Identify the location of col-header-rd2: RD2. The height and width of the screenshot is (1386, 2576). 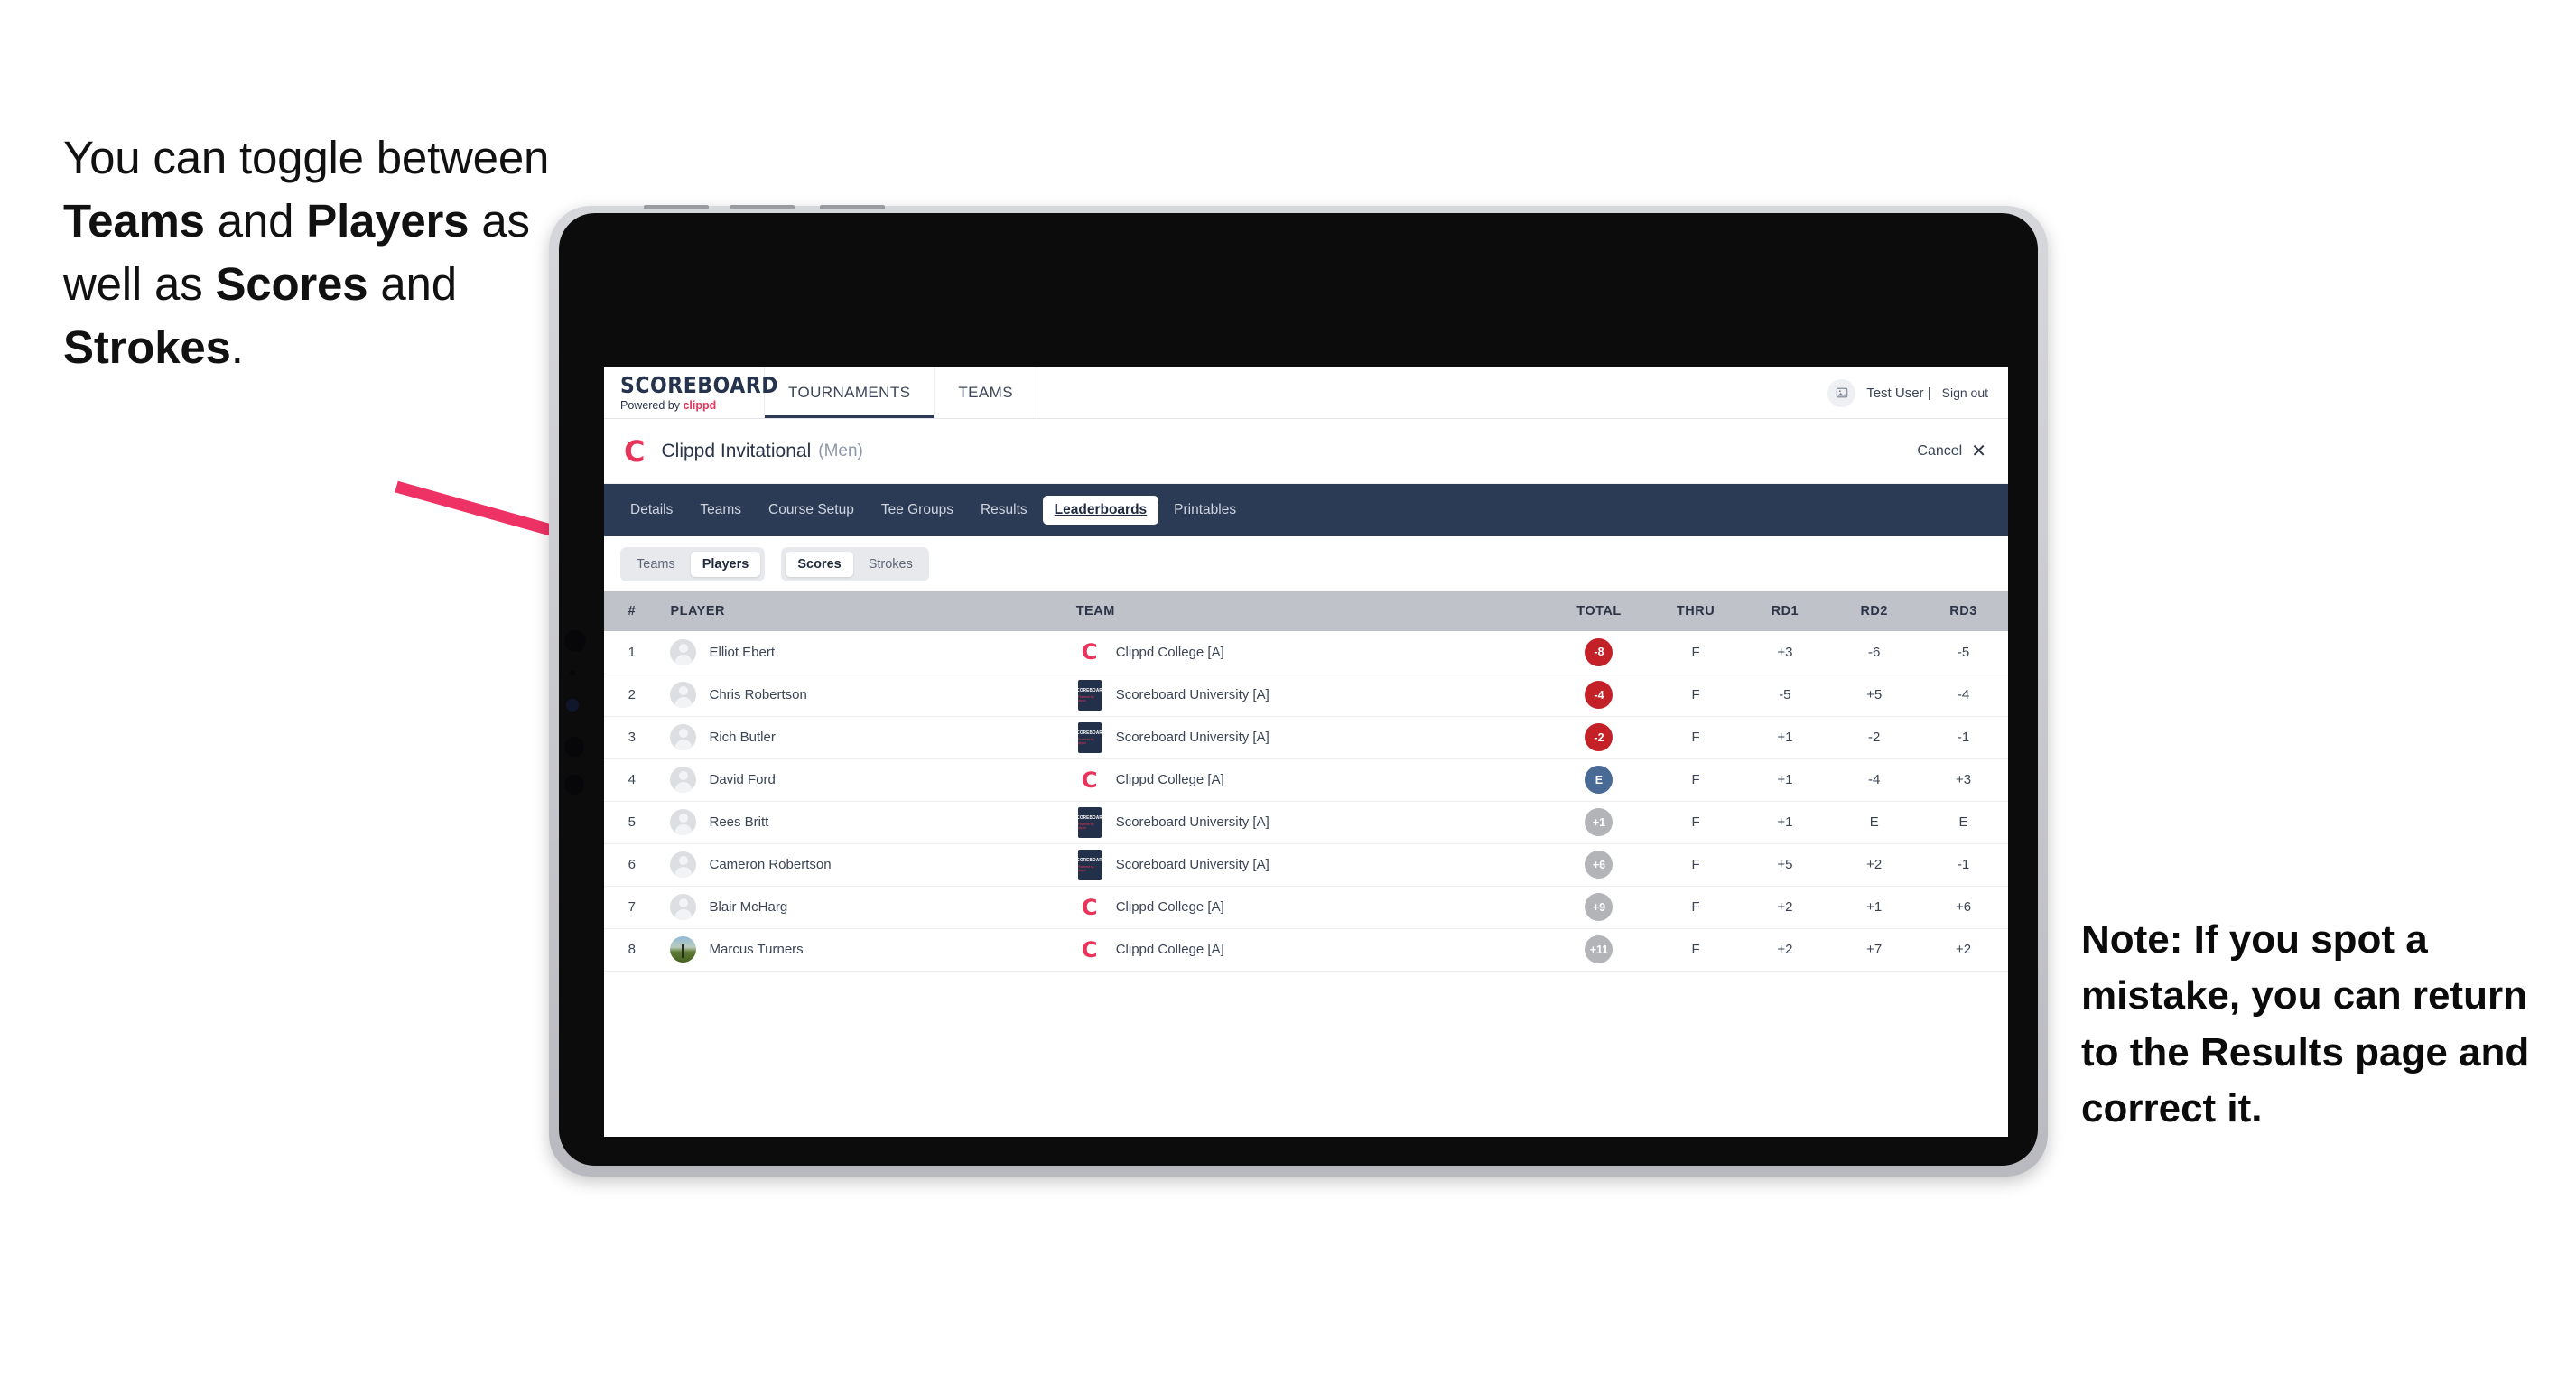
(1874, 611).